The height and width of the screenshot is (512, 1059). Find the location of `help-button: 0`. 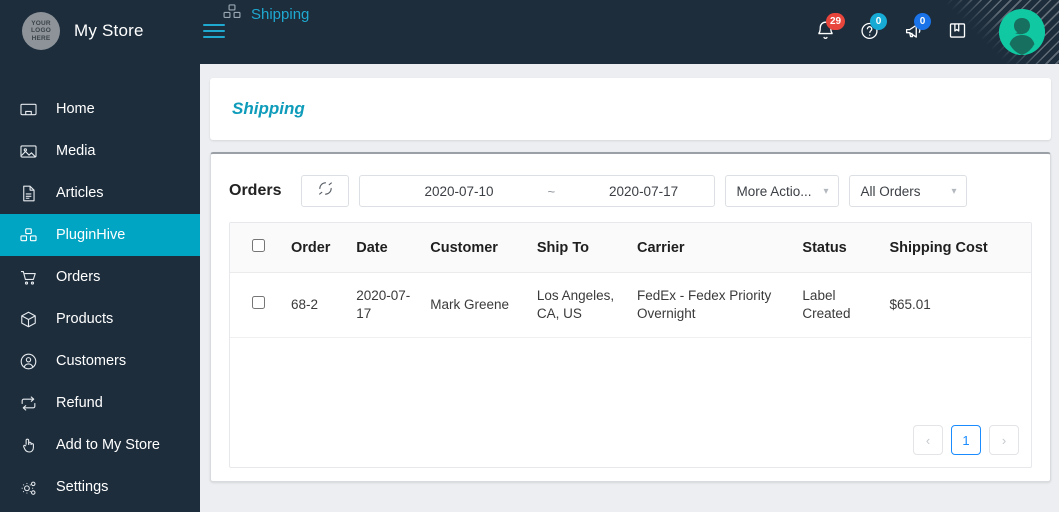

help-button: 0 is located at coordinates (873, 28).